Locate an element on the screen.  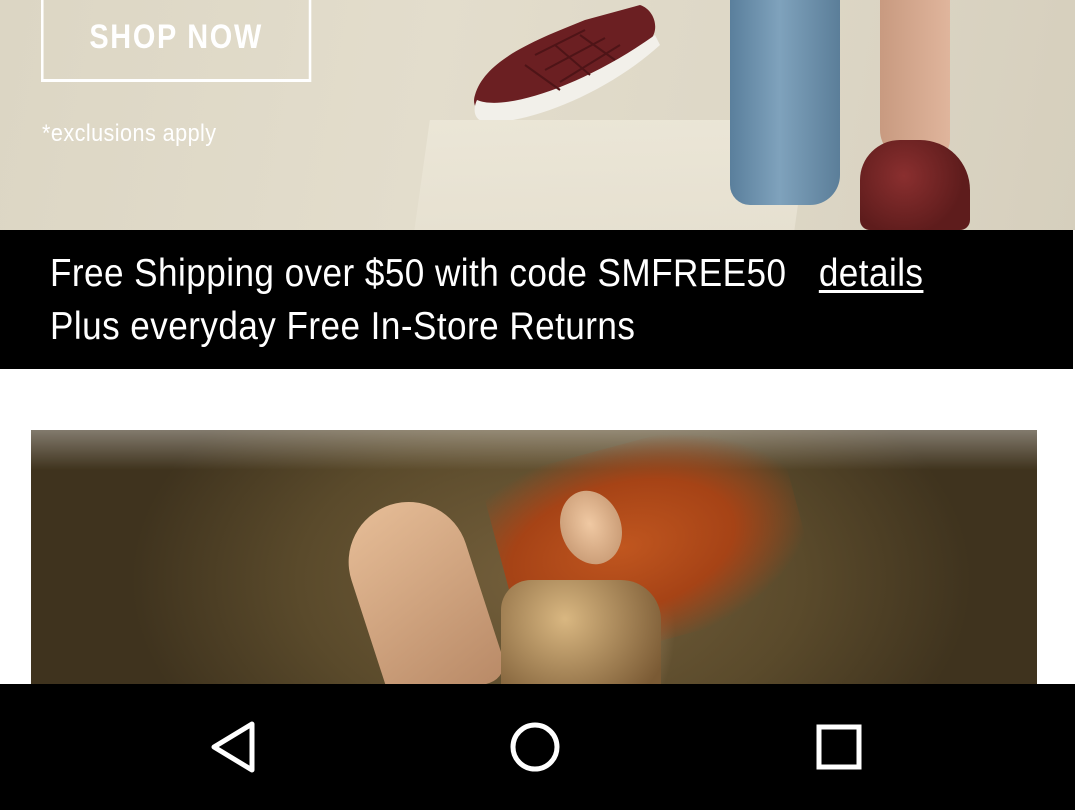
hero-shoe-image is located at coordinates (567, 62).